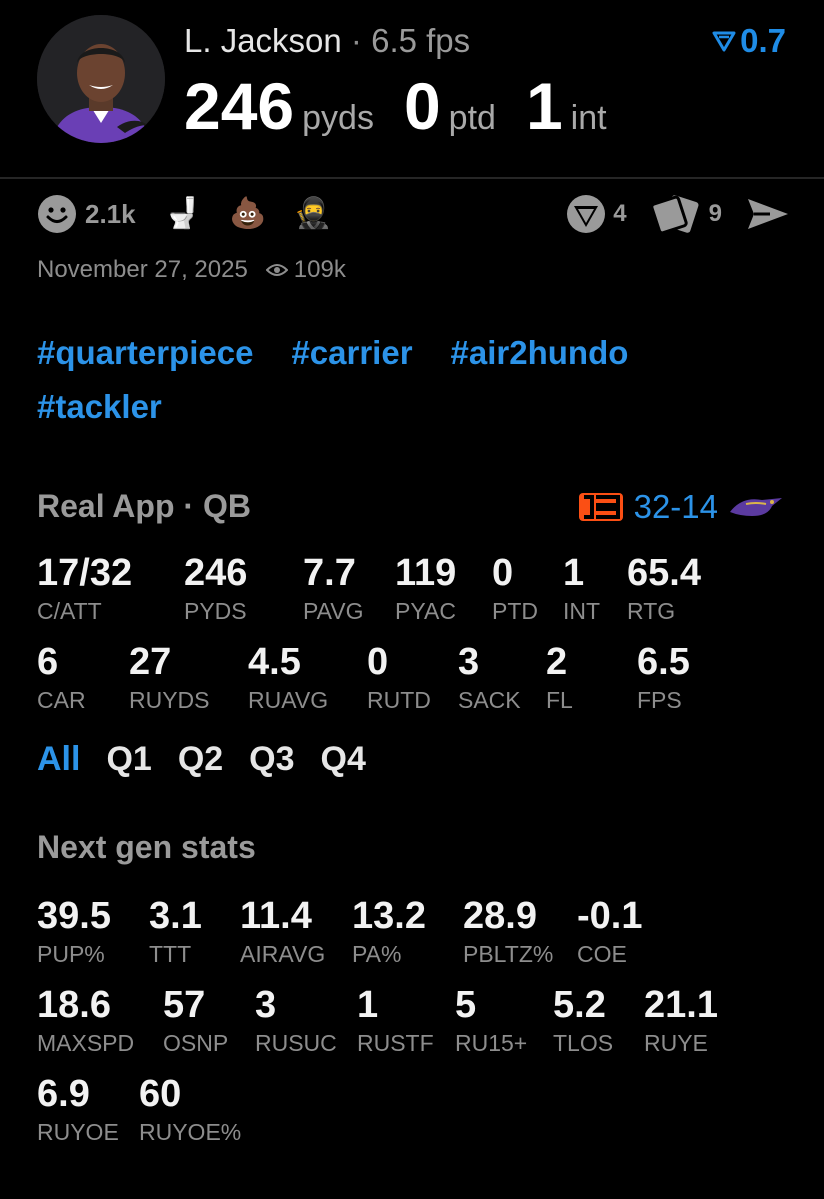 This screenshot has width=824, height=1199. I want to click on header-divider, so click(412, 178).